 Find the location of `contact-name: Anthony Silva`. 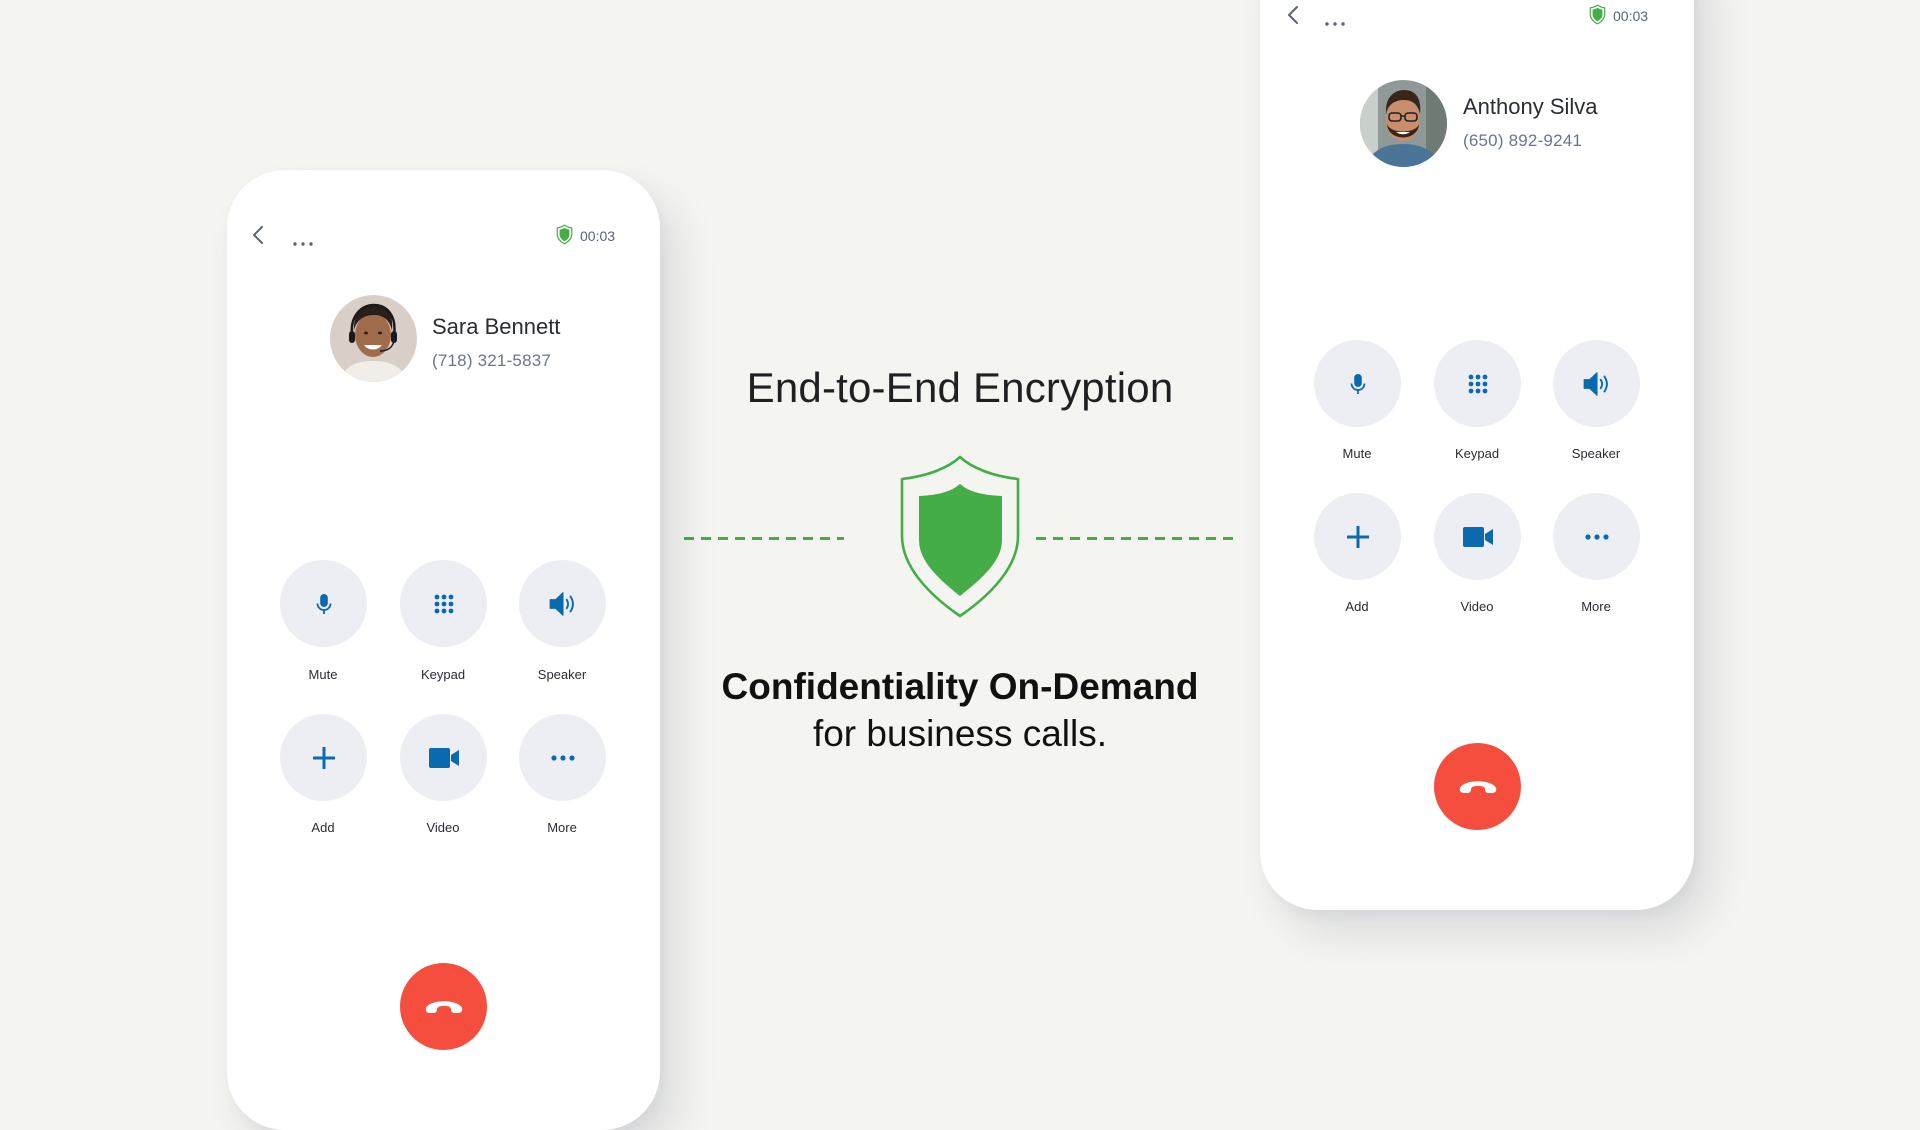

contact-name: Anthony Silva is located at coordinates (1530, 106).